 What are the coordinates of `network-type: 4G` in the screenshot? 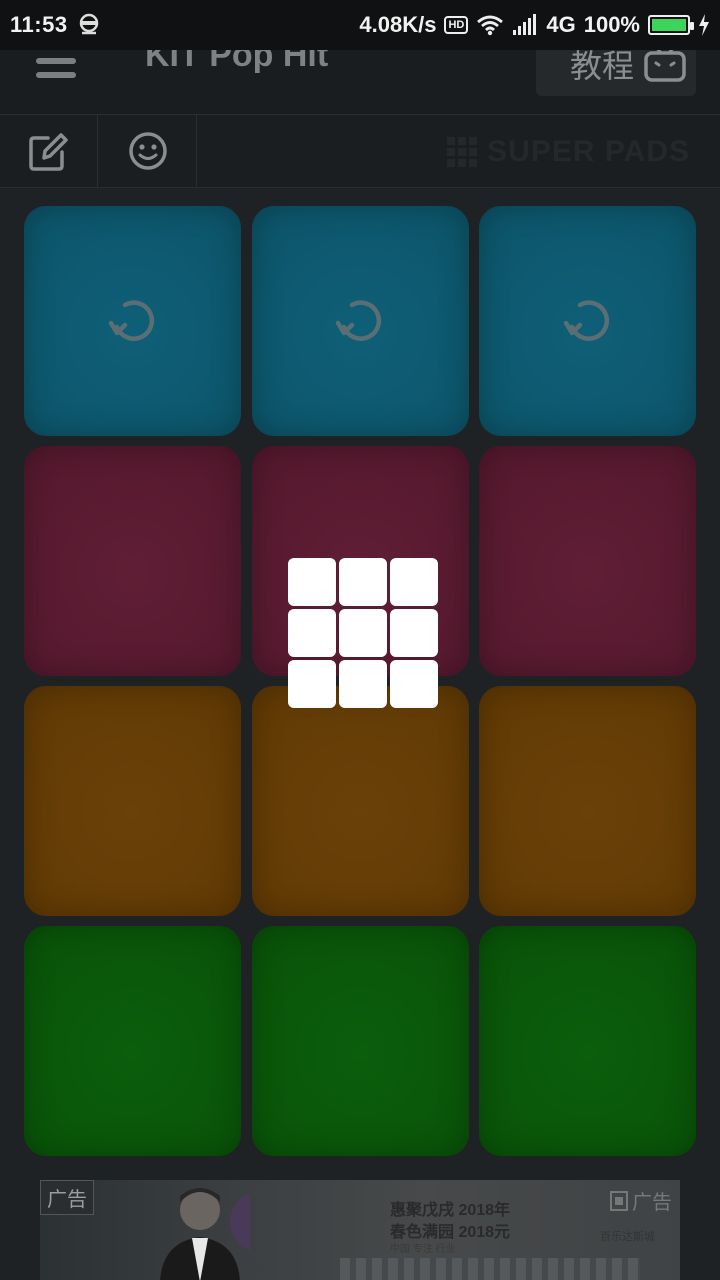 It's located at (561, 24).